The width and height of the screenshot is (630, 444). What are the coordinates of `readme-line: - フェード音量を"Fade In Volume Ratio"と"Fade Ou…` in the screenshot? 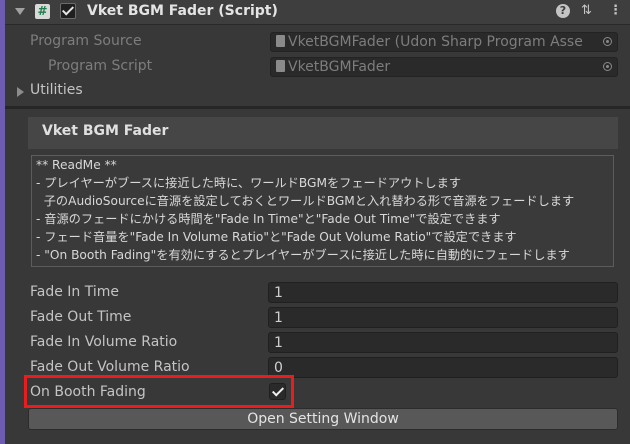 It's located at (276, 237).